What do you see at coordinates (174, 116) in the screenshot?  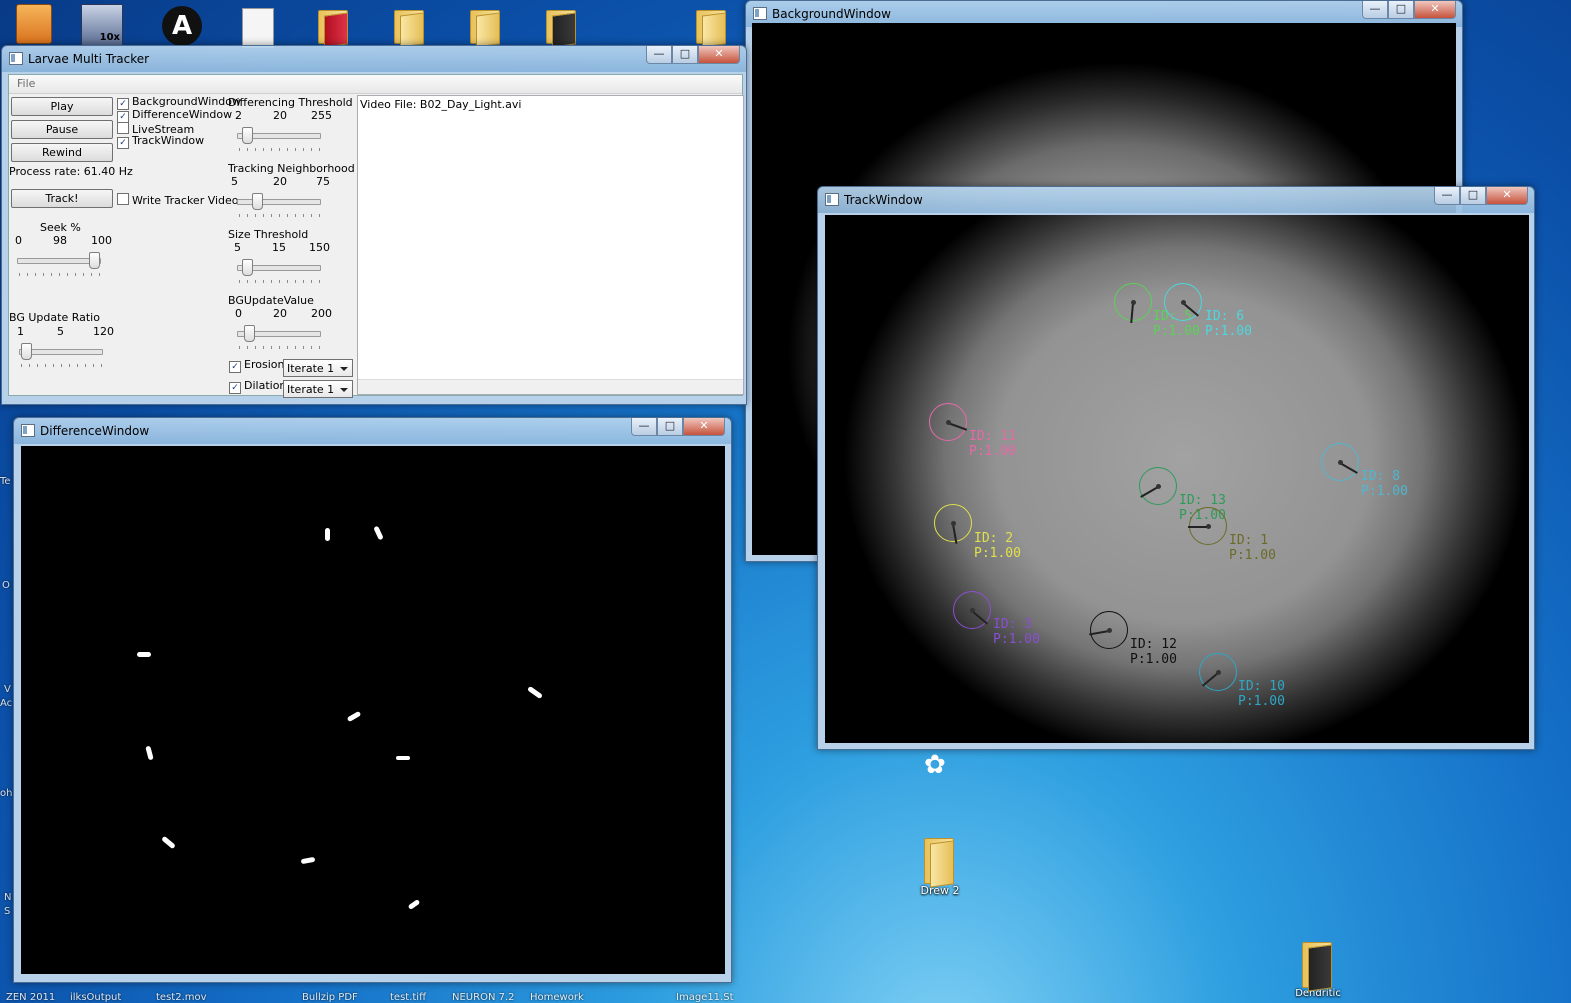 I see `difference-window-checkbox: ✓ DifferenceWindow` at bounding box center [174, 116].